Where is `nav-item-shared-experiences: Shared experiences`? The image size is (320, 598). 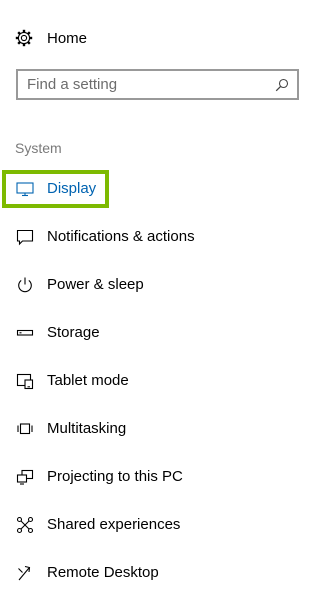
nav-item-shared-experiences: Shared experiences is located at coordinates (155, 526).